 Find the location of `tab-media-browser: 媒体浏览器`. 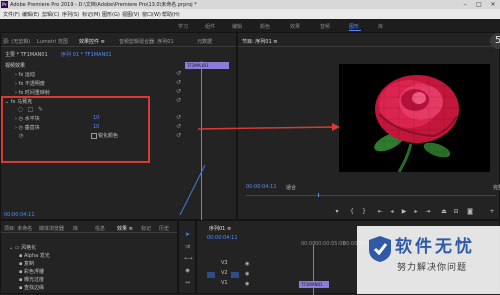

tab-media-browser: 媒体浏览器 is located at coordinates (51, 228).